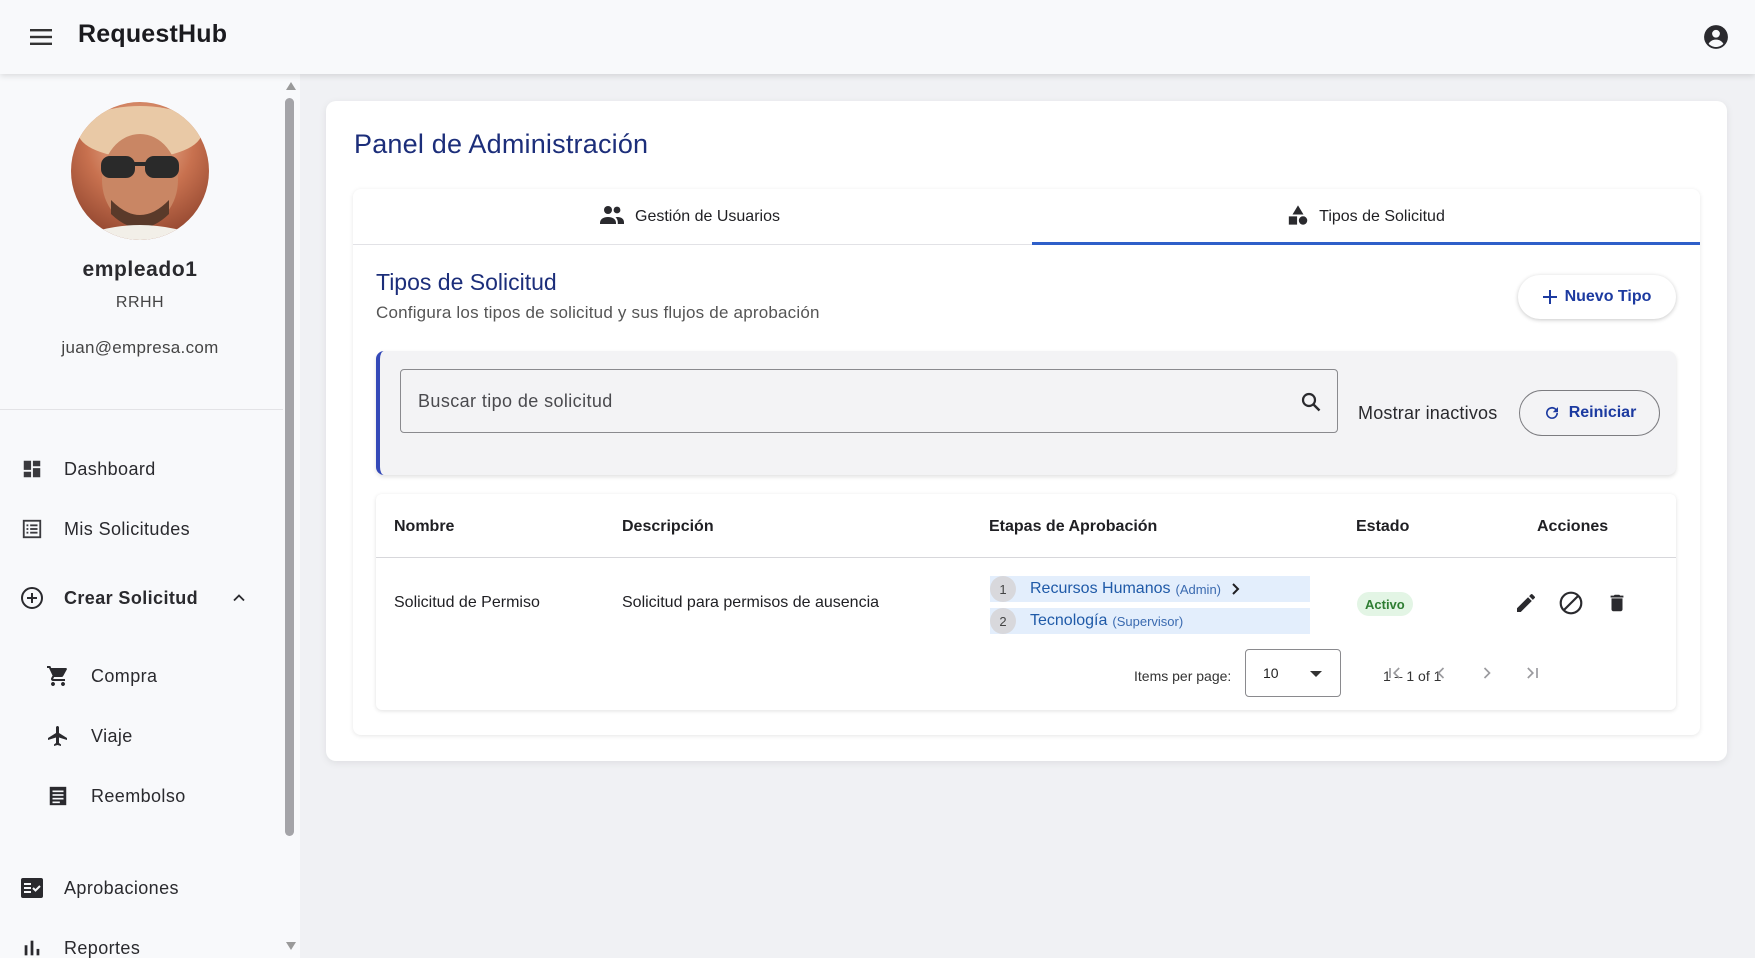  Describe the element at coordinates (466, 282) in the screenshot. I see `section-title: Tipos de Solicitud` at that location.